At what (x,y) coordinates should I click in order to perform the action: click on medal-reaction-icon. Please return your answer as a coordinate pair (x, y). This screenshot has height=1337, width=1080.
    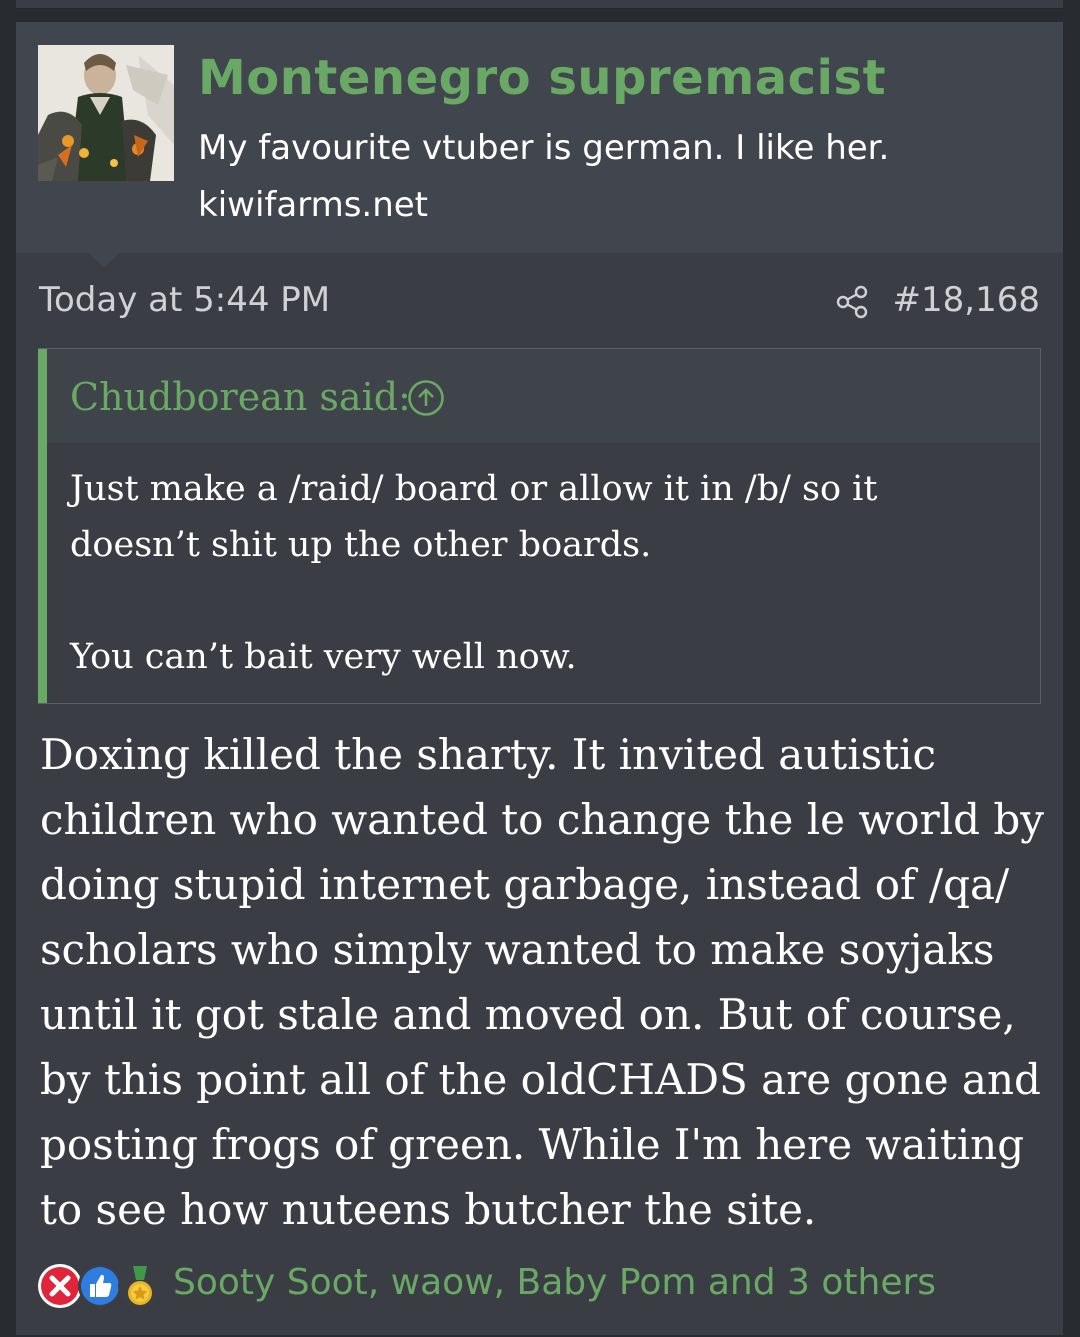
    Looking at the image, I should click on (140, 1286).